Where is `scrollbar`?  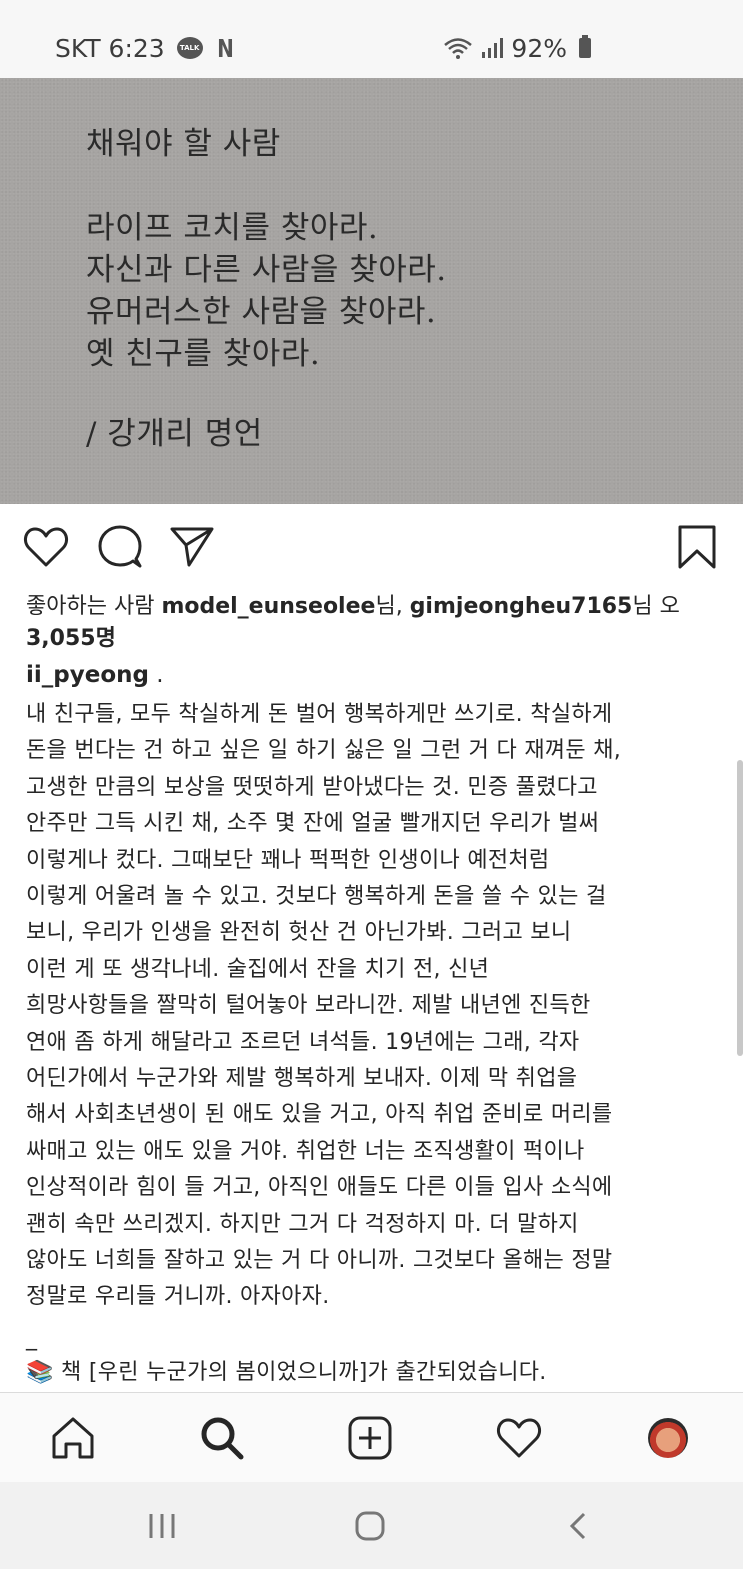 scrollbar is located at coordinates (740, 908).